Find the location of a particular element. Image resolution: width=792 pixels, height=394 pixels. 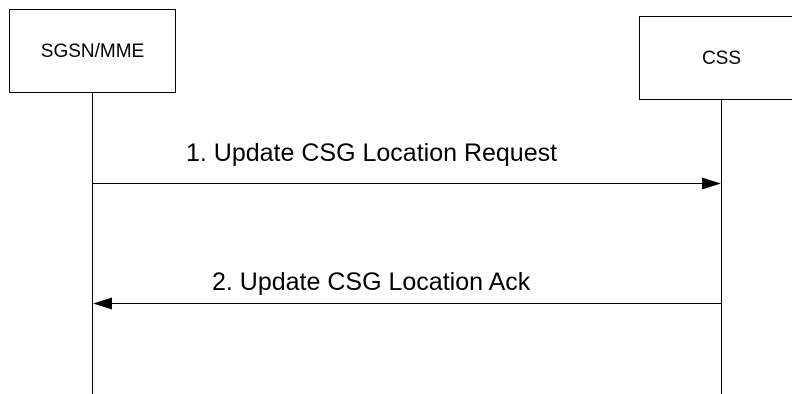

message-1-arrowhead-right is located at coordinates (711, 183).